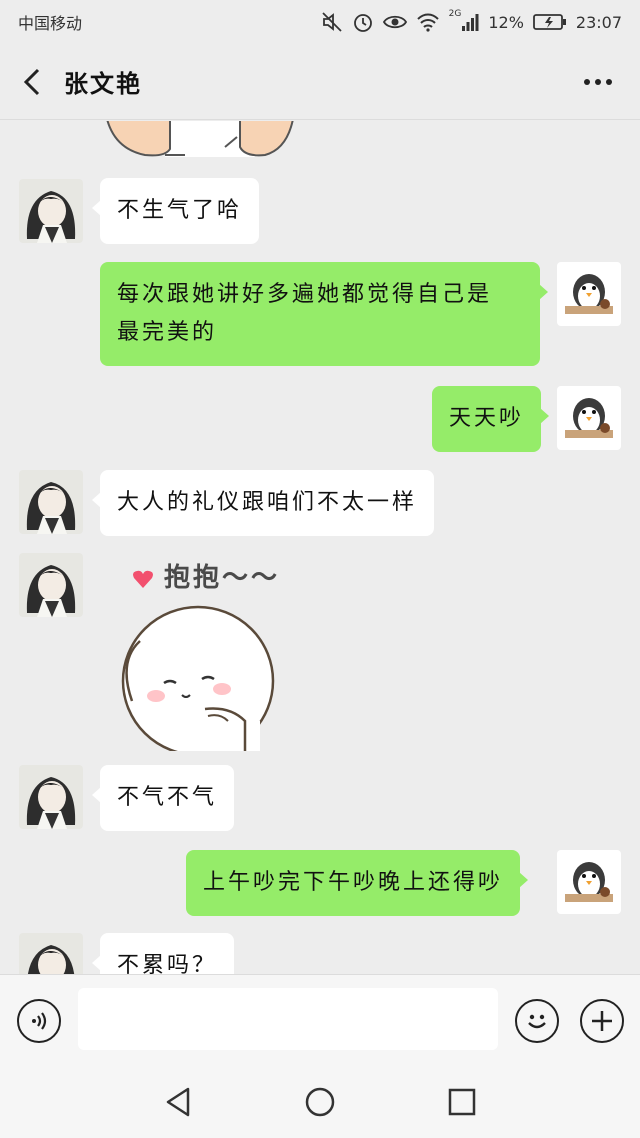 The image size is (640, 1138). What do you see at coordinates (50, 23) in the screenshot?
I see `carrier-label: 中国移动` at bounding box center [50, 23].